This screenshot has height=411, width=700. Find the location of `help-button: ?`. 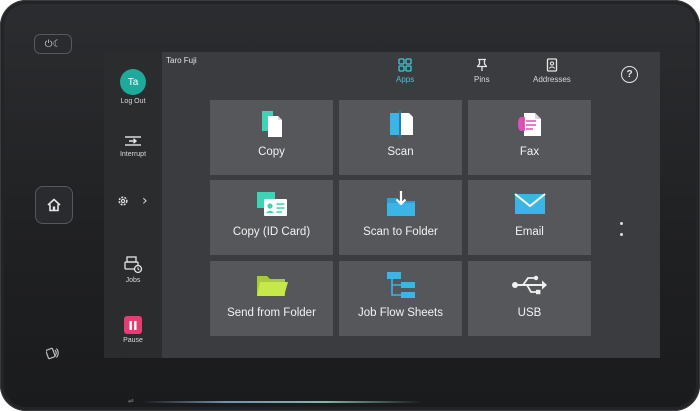

help-button: ? is located at coordinates (629, 74).